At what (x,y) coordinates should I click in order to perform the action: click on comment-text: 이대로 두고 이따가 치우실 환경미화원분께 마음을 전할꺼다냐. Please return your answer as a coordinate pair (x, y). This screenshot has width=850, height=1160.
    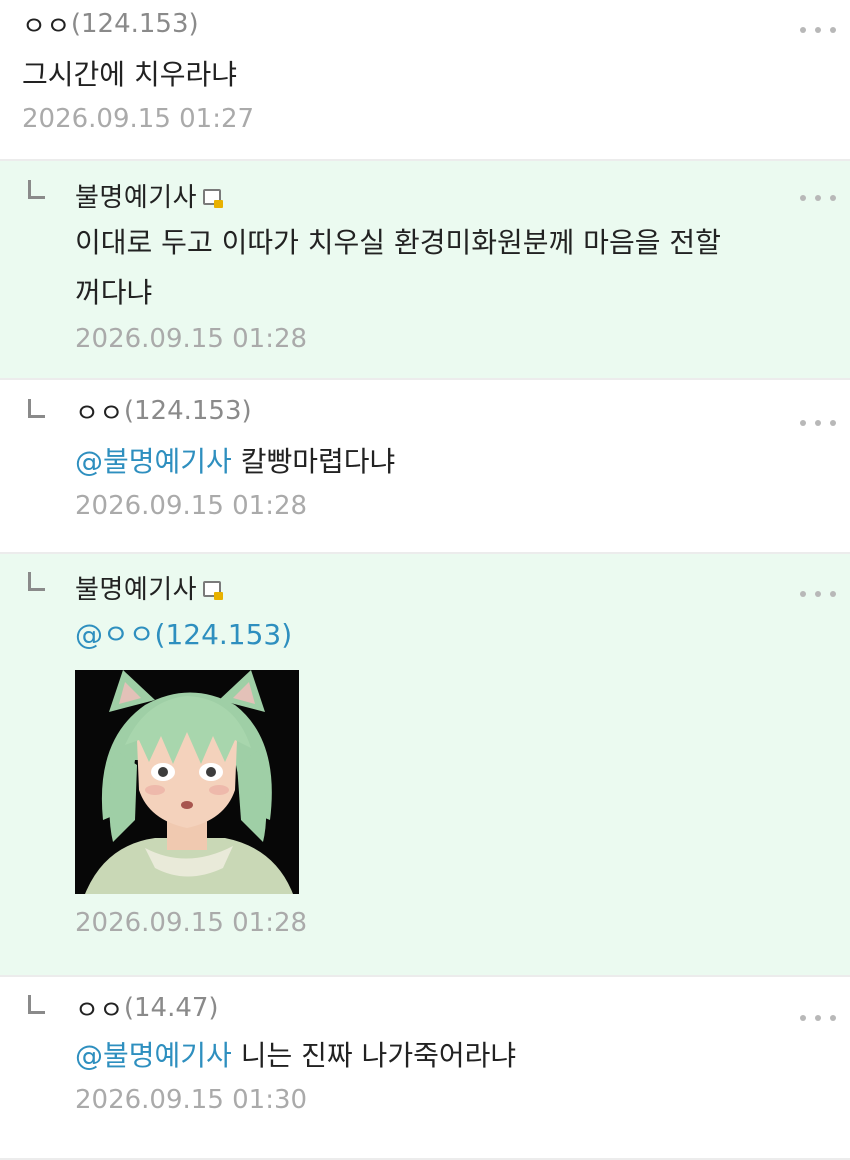
    Looking at the image, I should click on (398, 267).